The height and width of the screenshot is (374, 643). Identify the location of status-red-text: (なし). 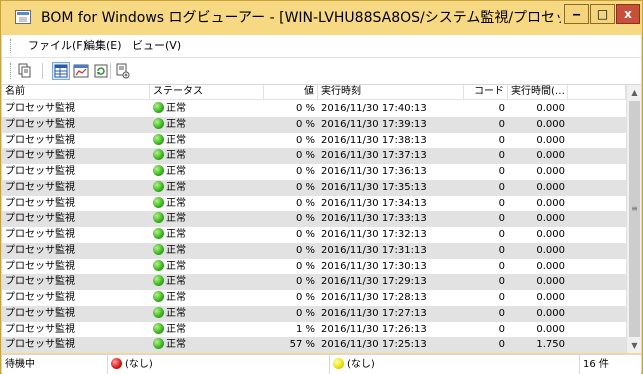
(139, 364).